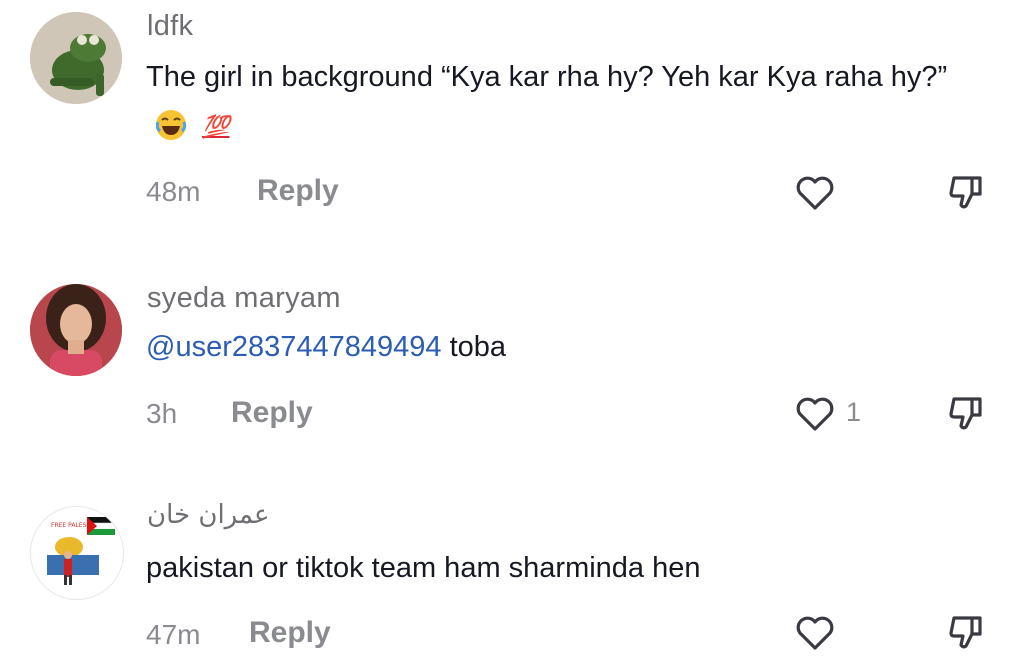 The image size is (1024, 663). Describe the element at coordinates (162, 413) in the screenshot. I see `comment-timestamp: 3h` at that location.